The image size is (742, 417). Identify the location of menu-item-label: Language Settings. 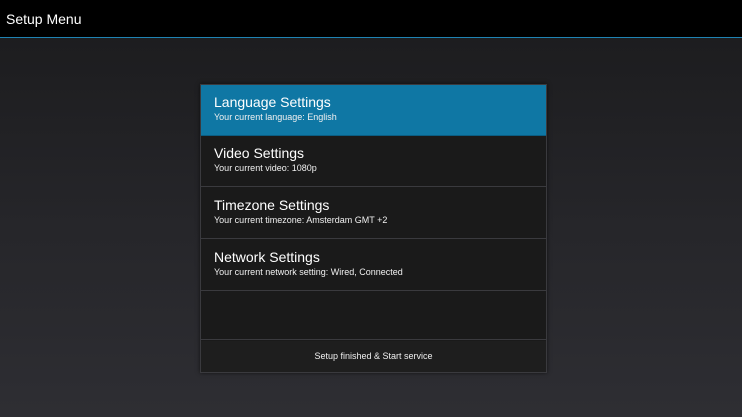
(272, 102).